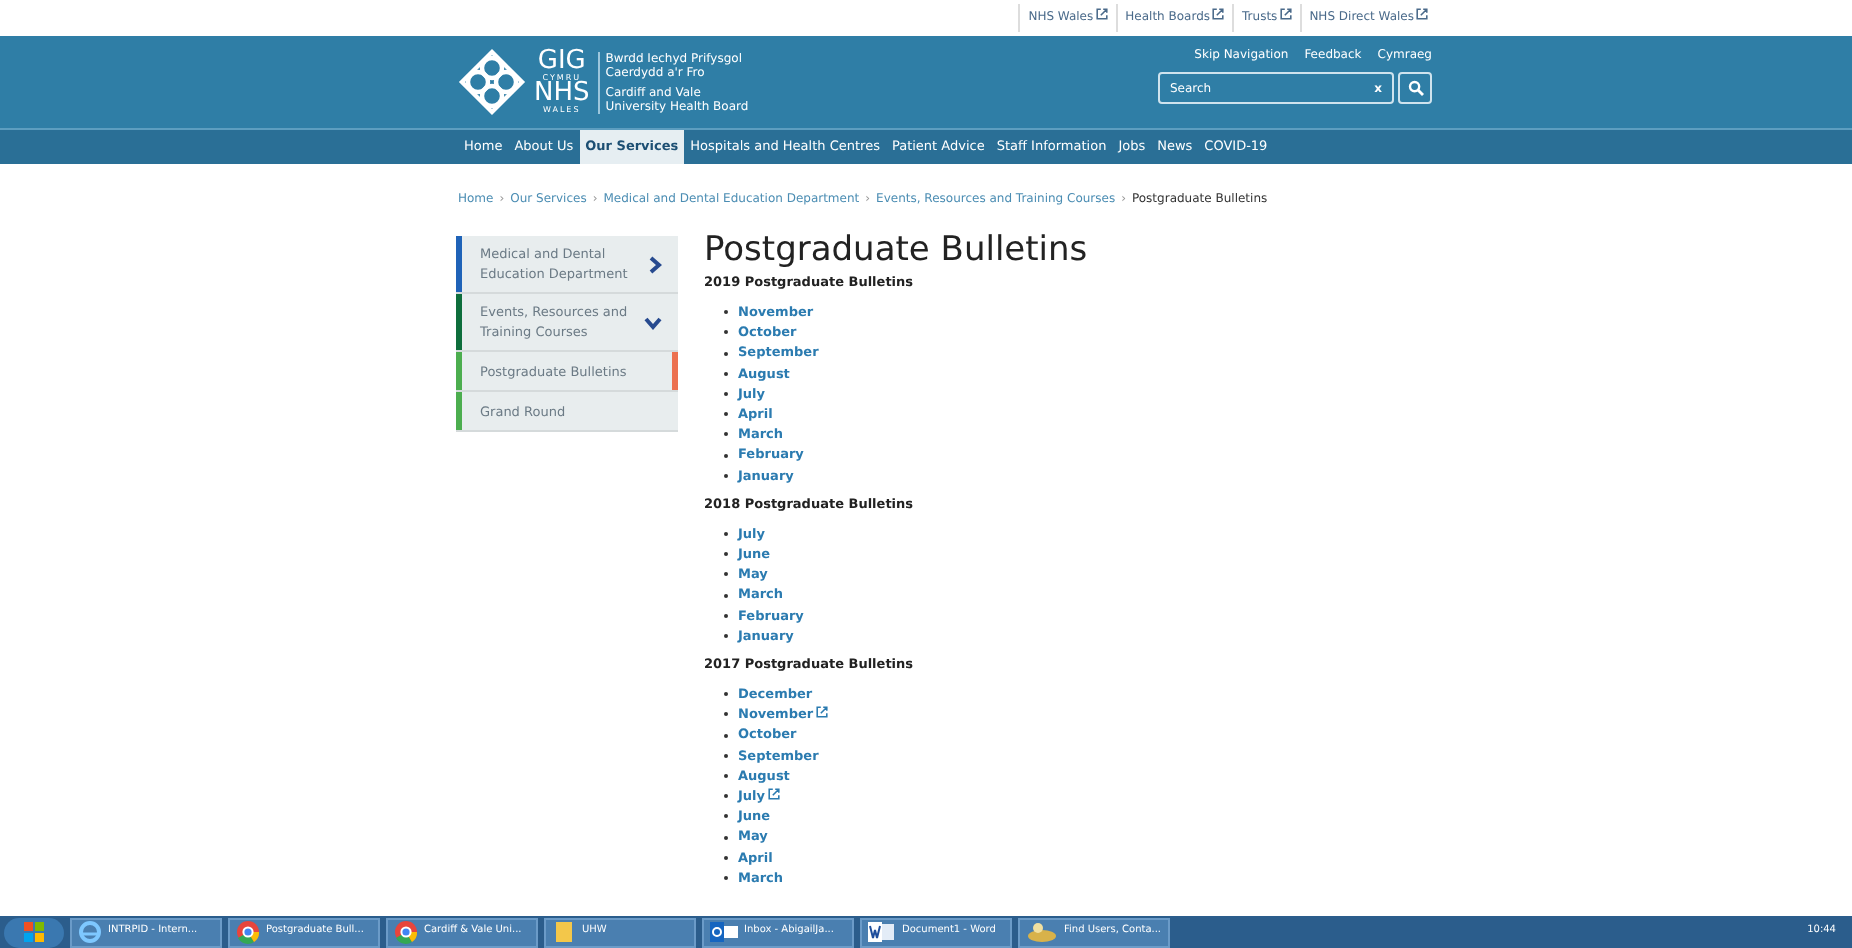  Describe the element at coordinates (724, 932) in the screenshot. I see `mail-app-icon` at that location.